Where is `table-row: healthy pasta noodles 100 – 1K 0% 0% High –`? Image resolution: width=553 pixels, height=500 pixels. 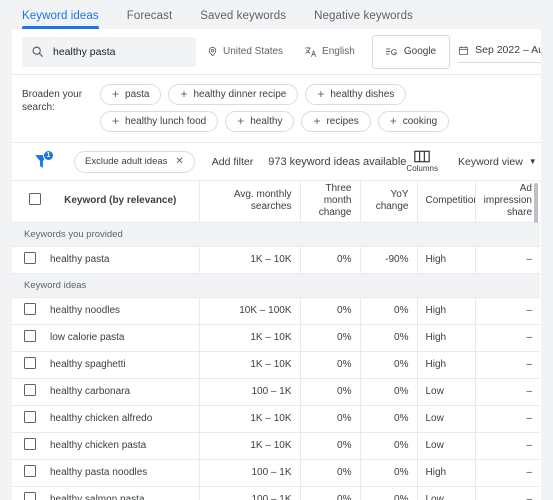
table-row: healthy pasta noodles 100 – 1K 0% 0% High – is located at coordinates (276, 473).